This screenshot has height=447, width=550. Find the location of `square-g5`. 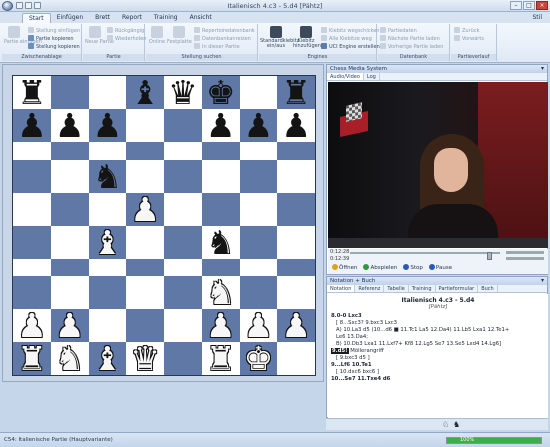

square-g5 is located at coordinates (258, 176).